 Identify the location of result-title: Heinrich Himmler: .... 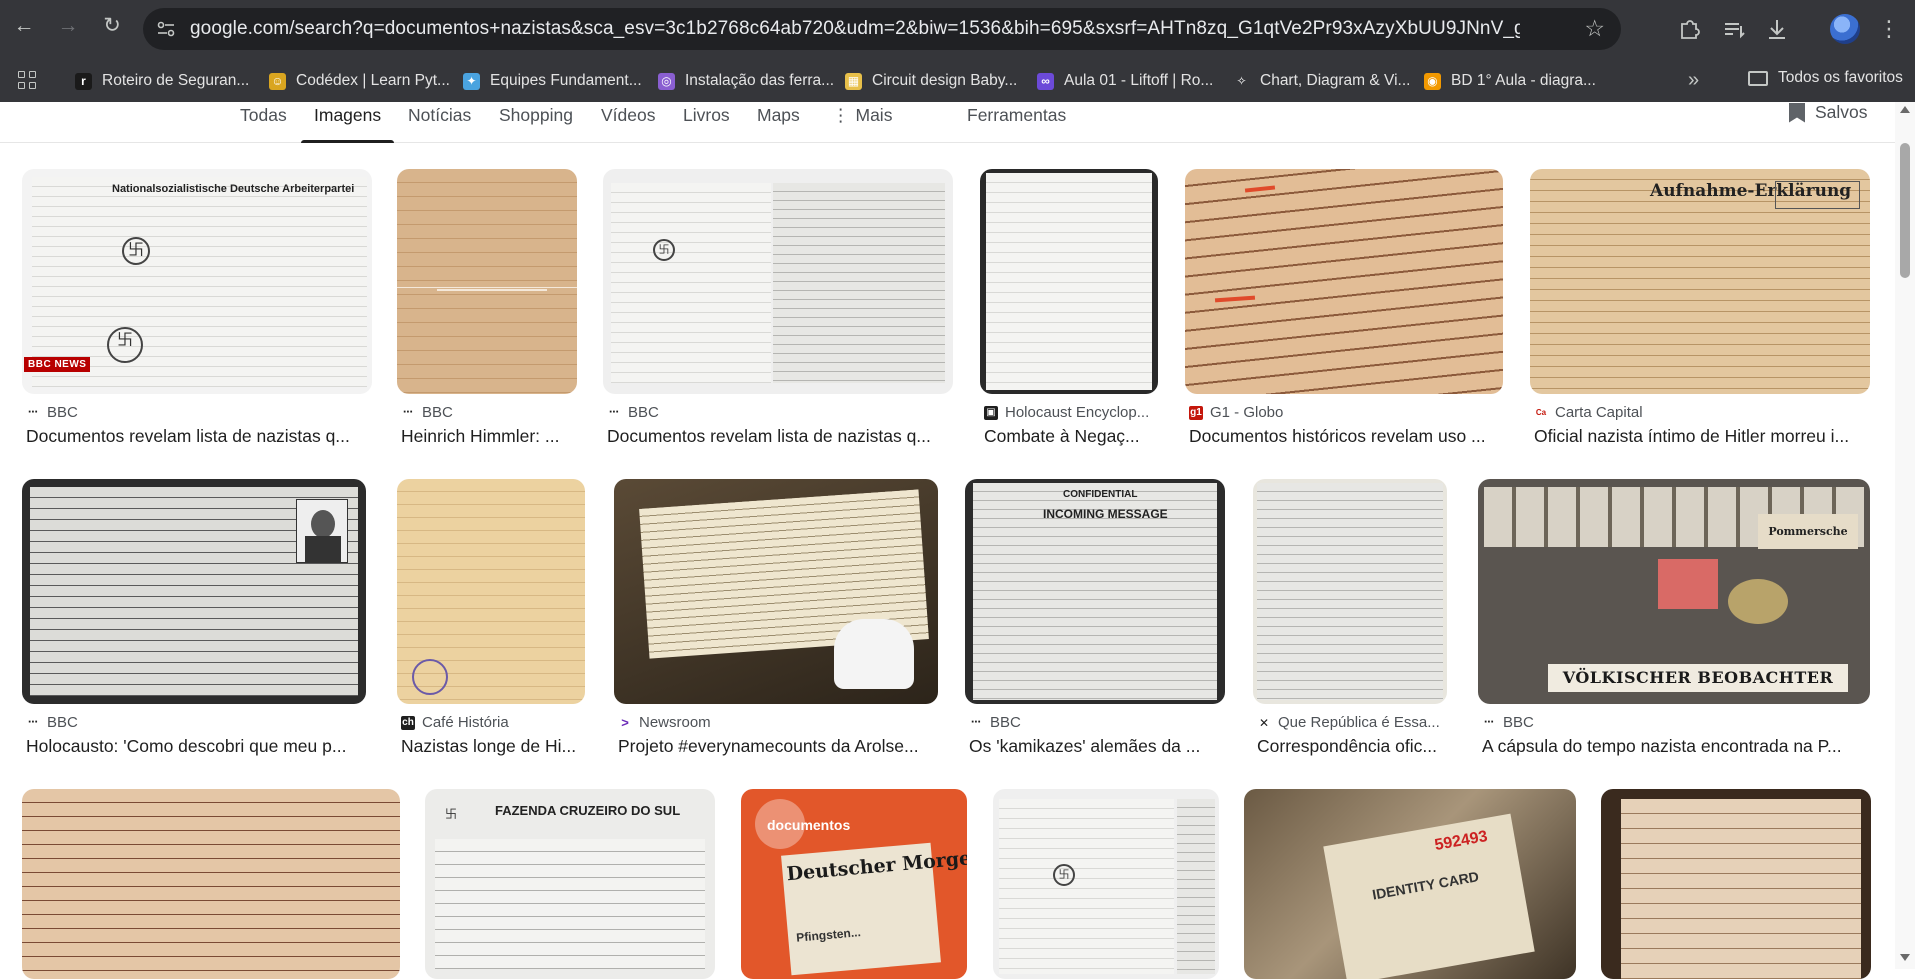
(490, 436).